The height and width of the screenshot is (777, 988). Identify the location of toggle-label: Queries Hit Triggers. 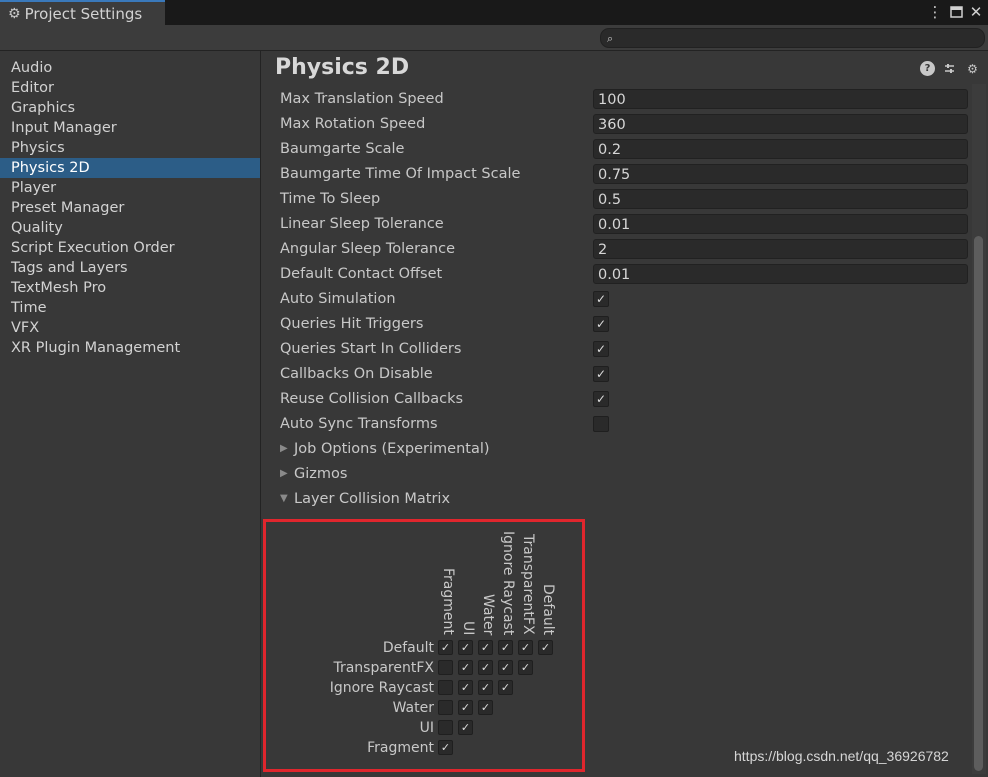
(352, 324).